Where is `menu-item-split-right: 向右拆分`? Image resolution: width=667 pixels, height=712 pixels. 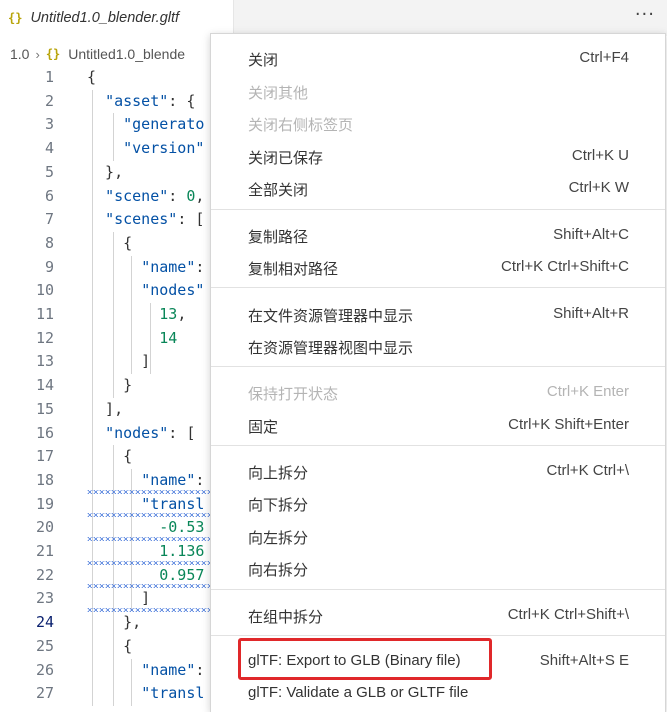 menu-item-split-right: 向右拆分 is located at coordinates (438, 567).